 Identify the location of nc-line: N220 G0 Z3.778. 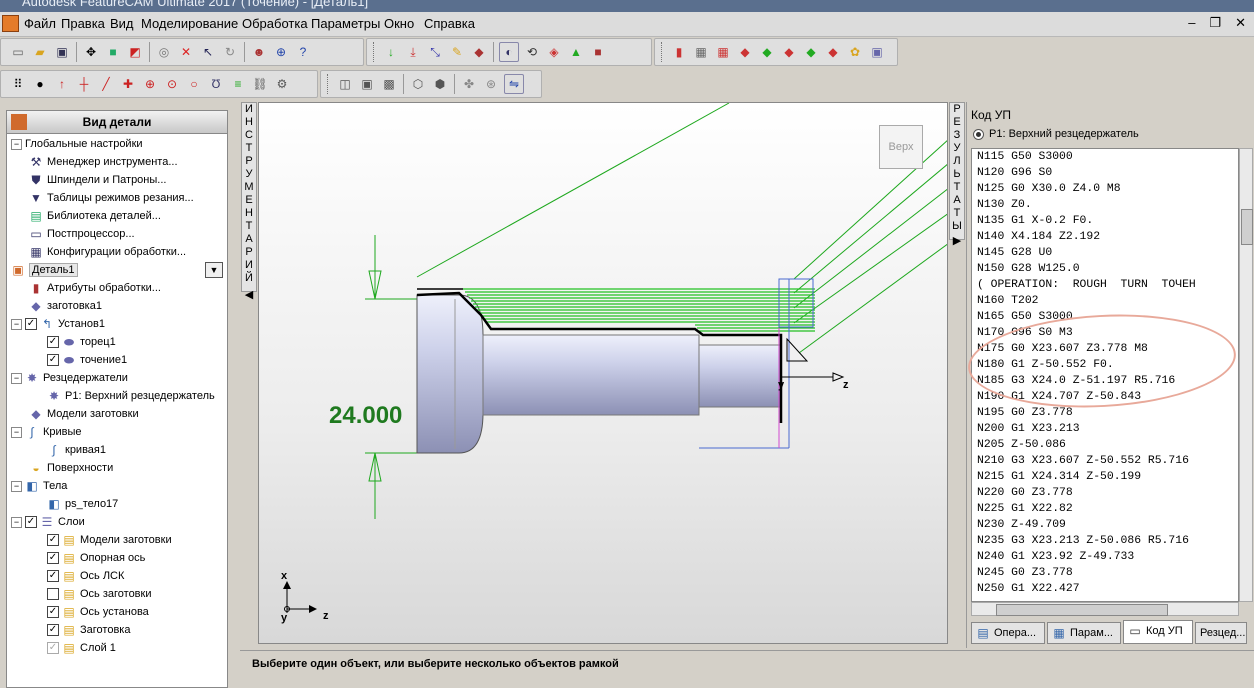
(1025, 493).